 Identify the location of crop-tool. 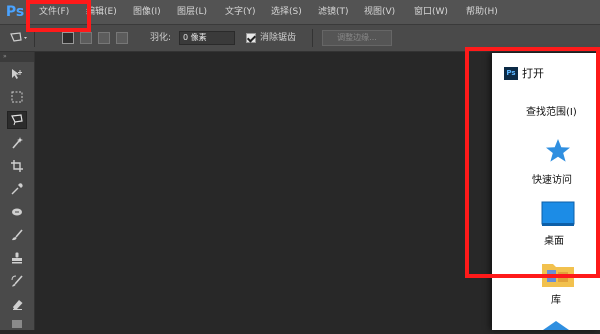
(17, 166).